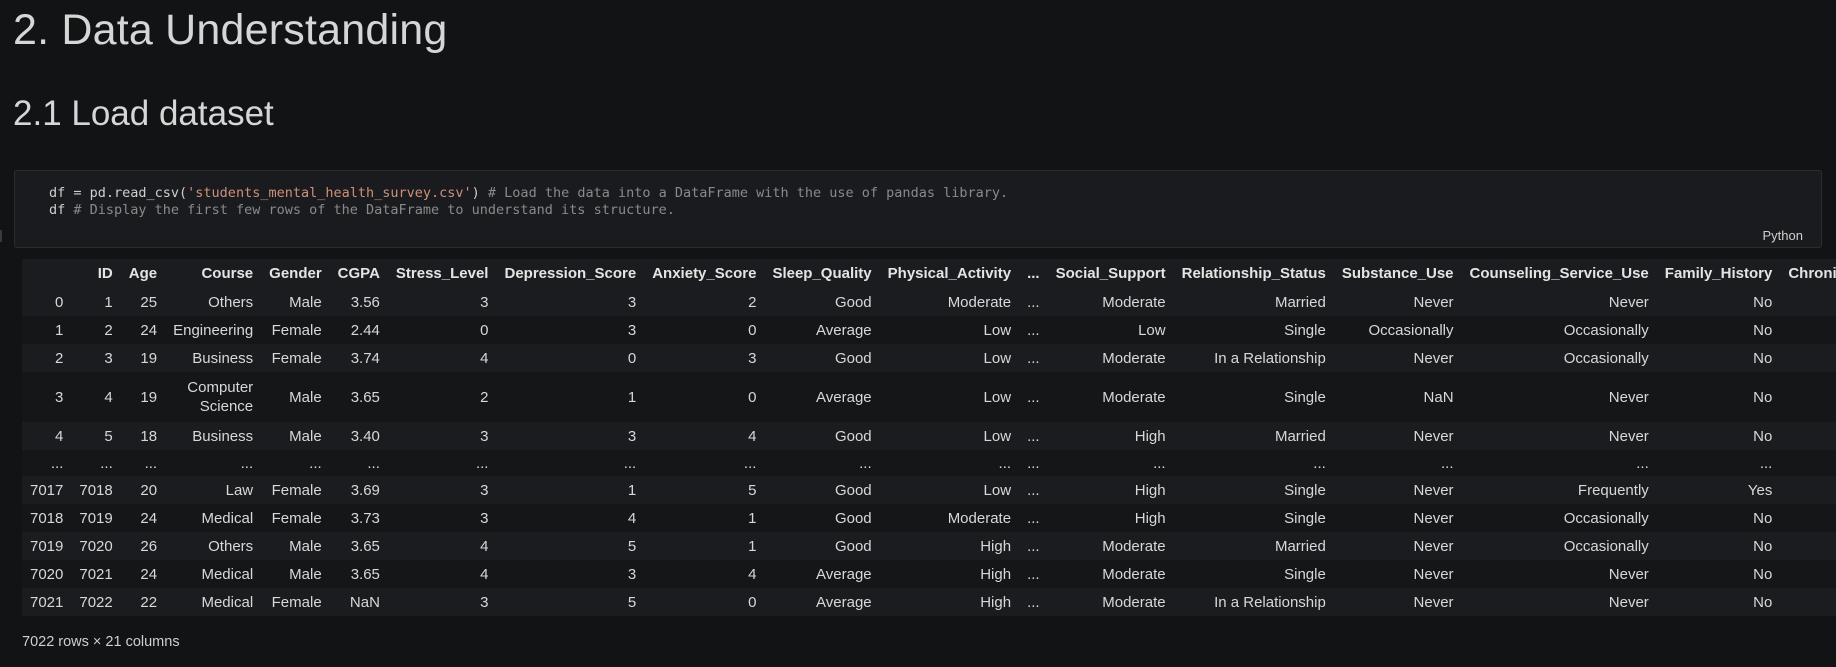 This screenshot has width=1836, height=667. I want to click on table-cell: 3.56, so click(358, 302).